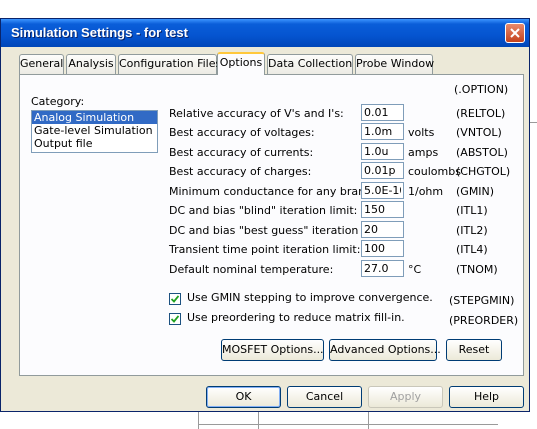  Describe the element at coordinates (382, 190) in the screenshot. I see `gmin-input` at that location.